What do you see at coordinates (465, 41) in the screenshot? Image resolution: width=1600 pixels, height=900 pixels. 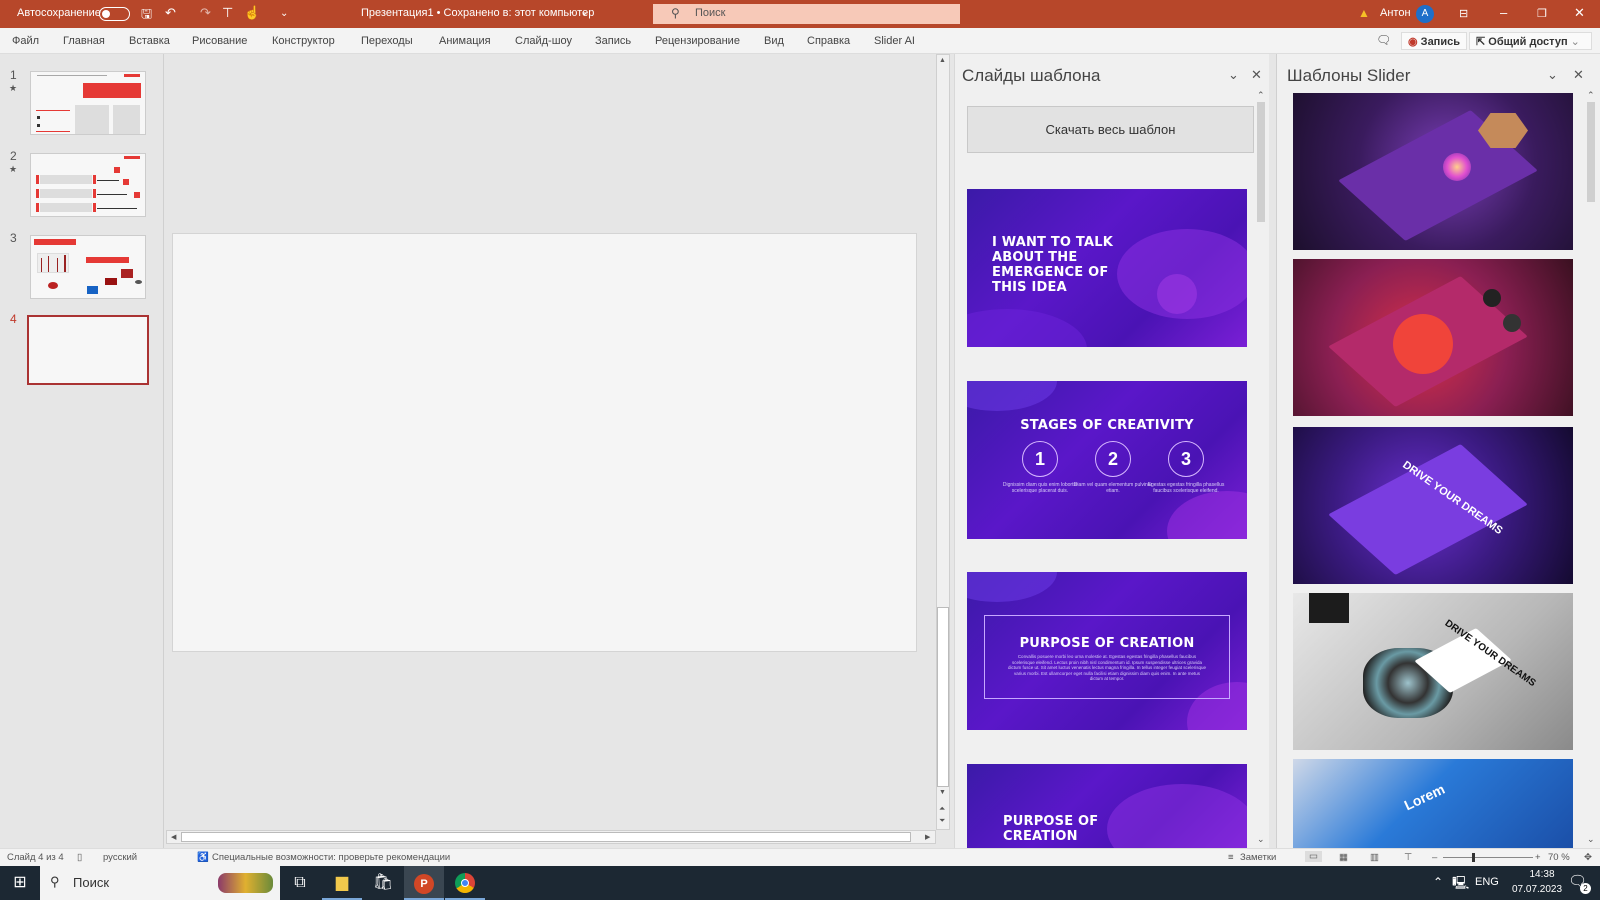 I see `tab-animations: Анимация` at bounding box center [465, 41].